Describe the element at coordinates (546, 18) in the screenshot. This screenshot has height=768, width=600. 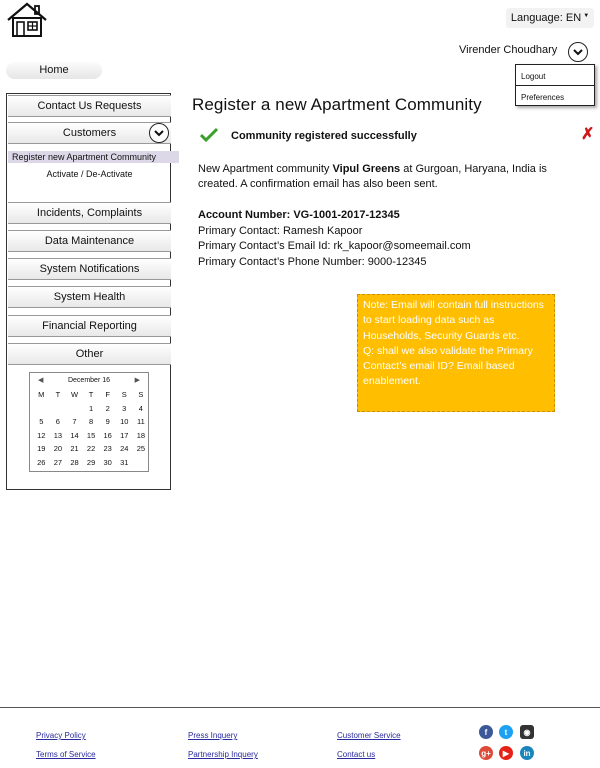
I see `language-label: Language: EN` at that location.